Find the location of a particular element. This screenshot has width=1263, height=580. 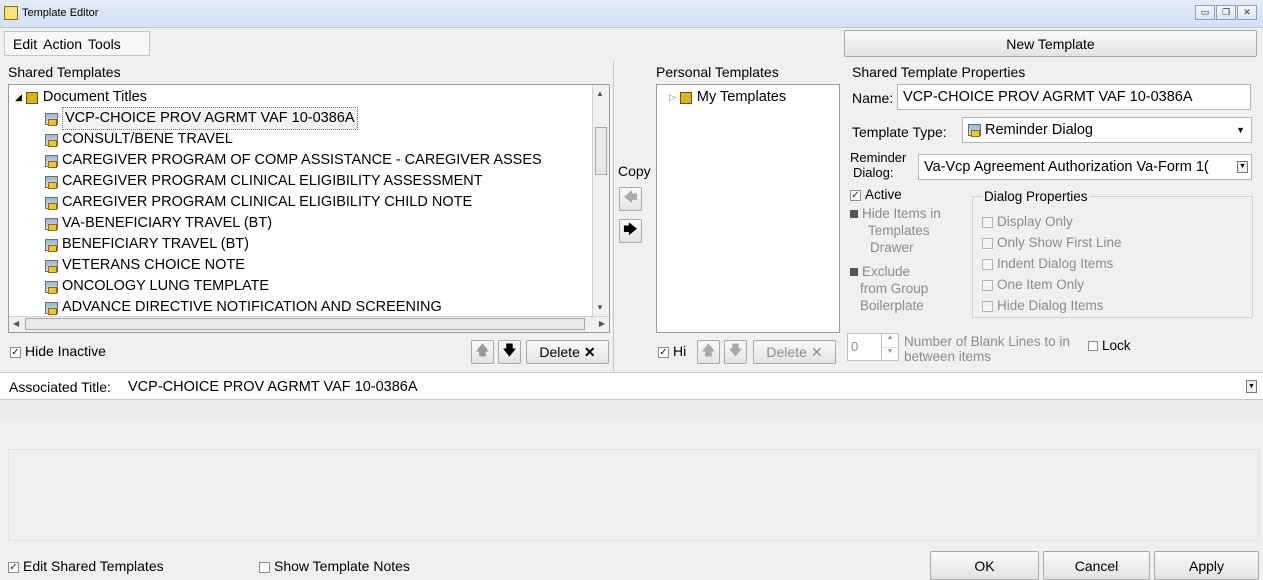

tree-root-label: My Templates is located at coordinates (741, 97).